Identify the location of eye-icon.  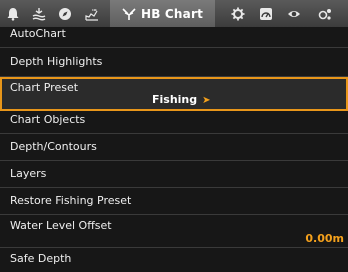
(294, 13).